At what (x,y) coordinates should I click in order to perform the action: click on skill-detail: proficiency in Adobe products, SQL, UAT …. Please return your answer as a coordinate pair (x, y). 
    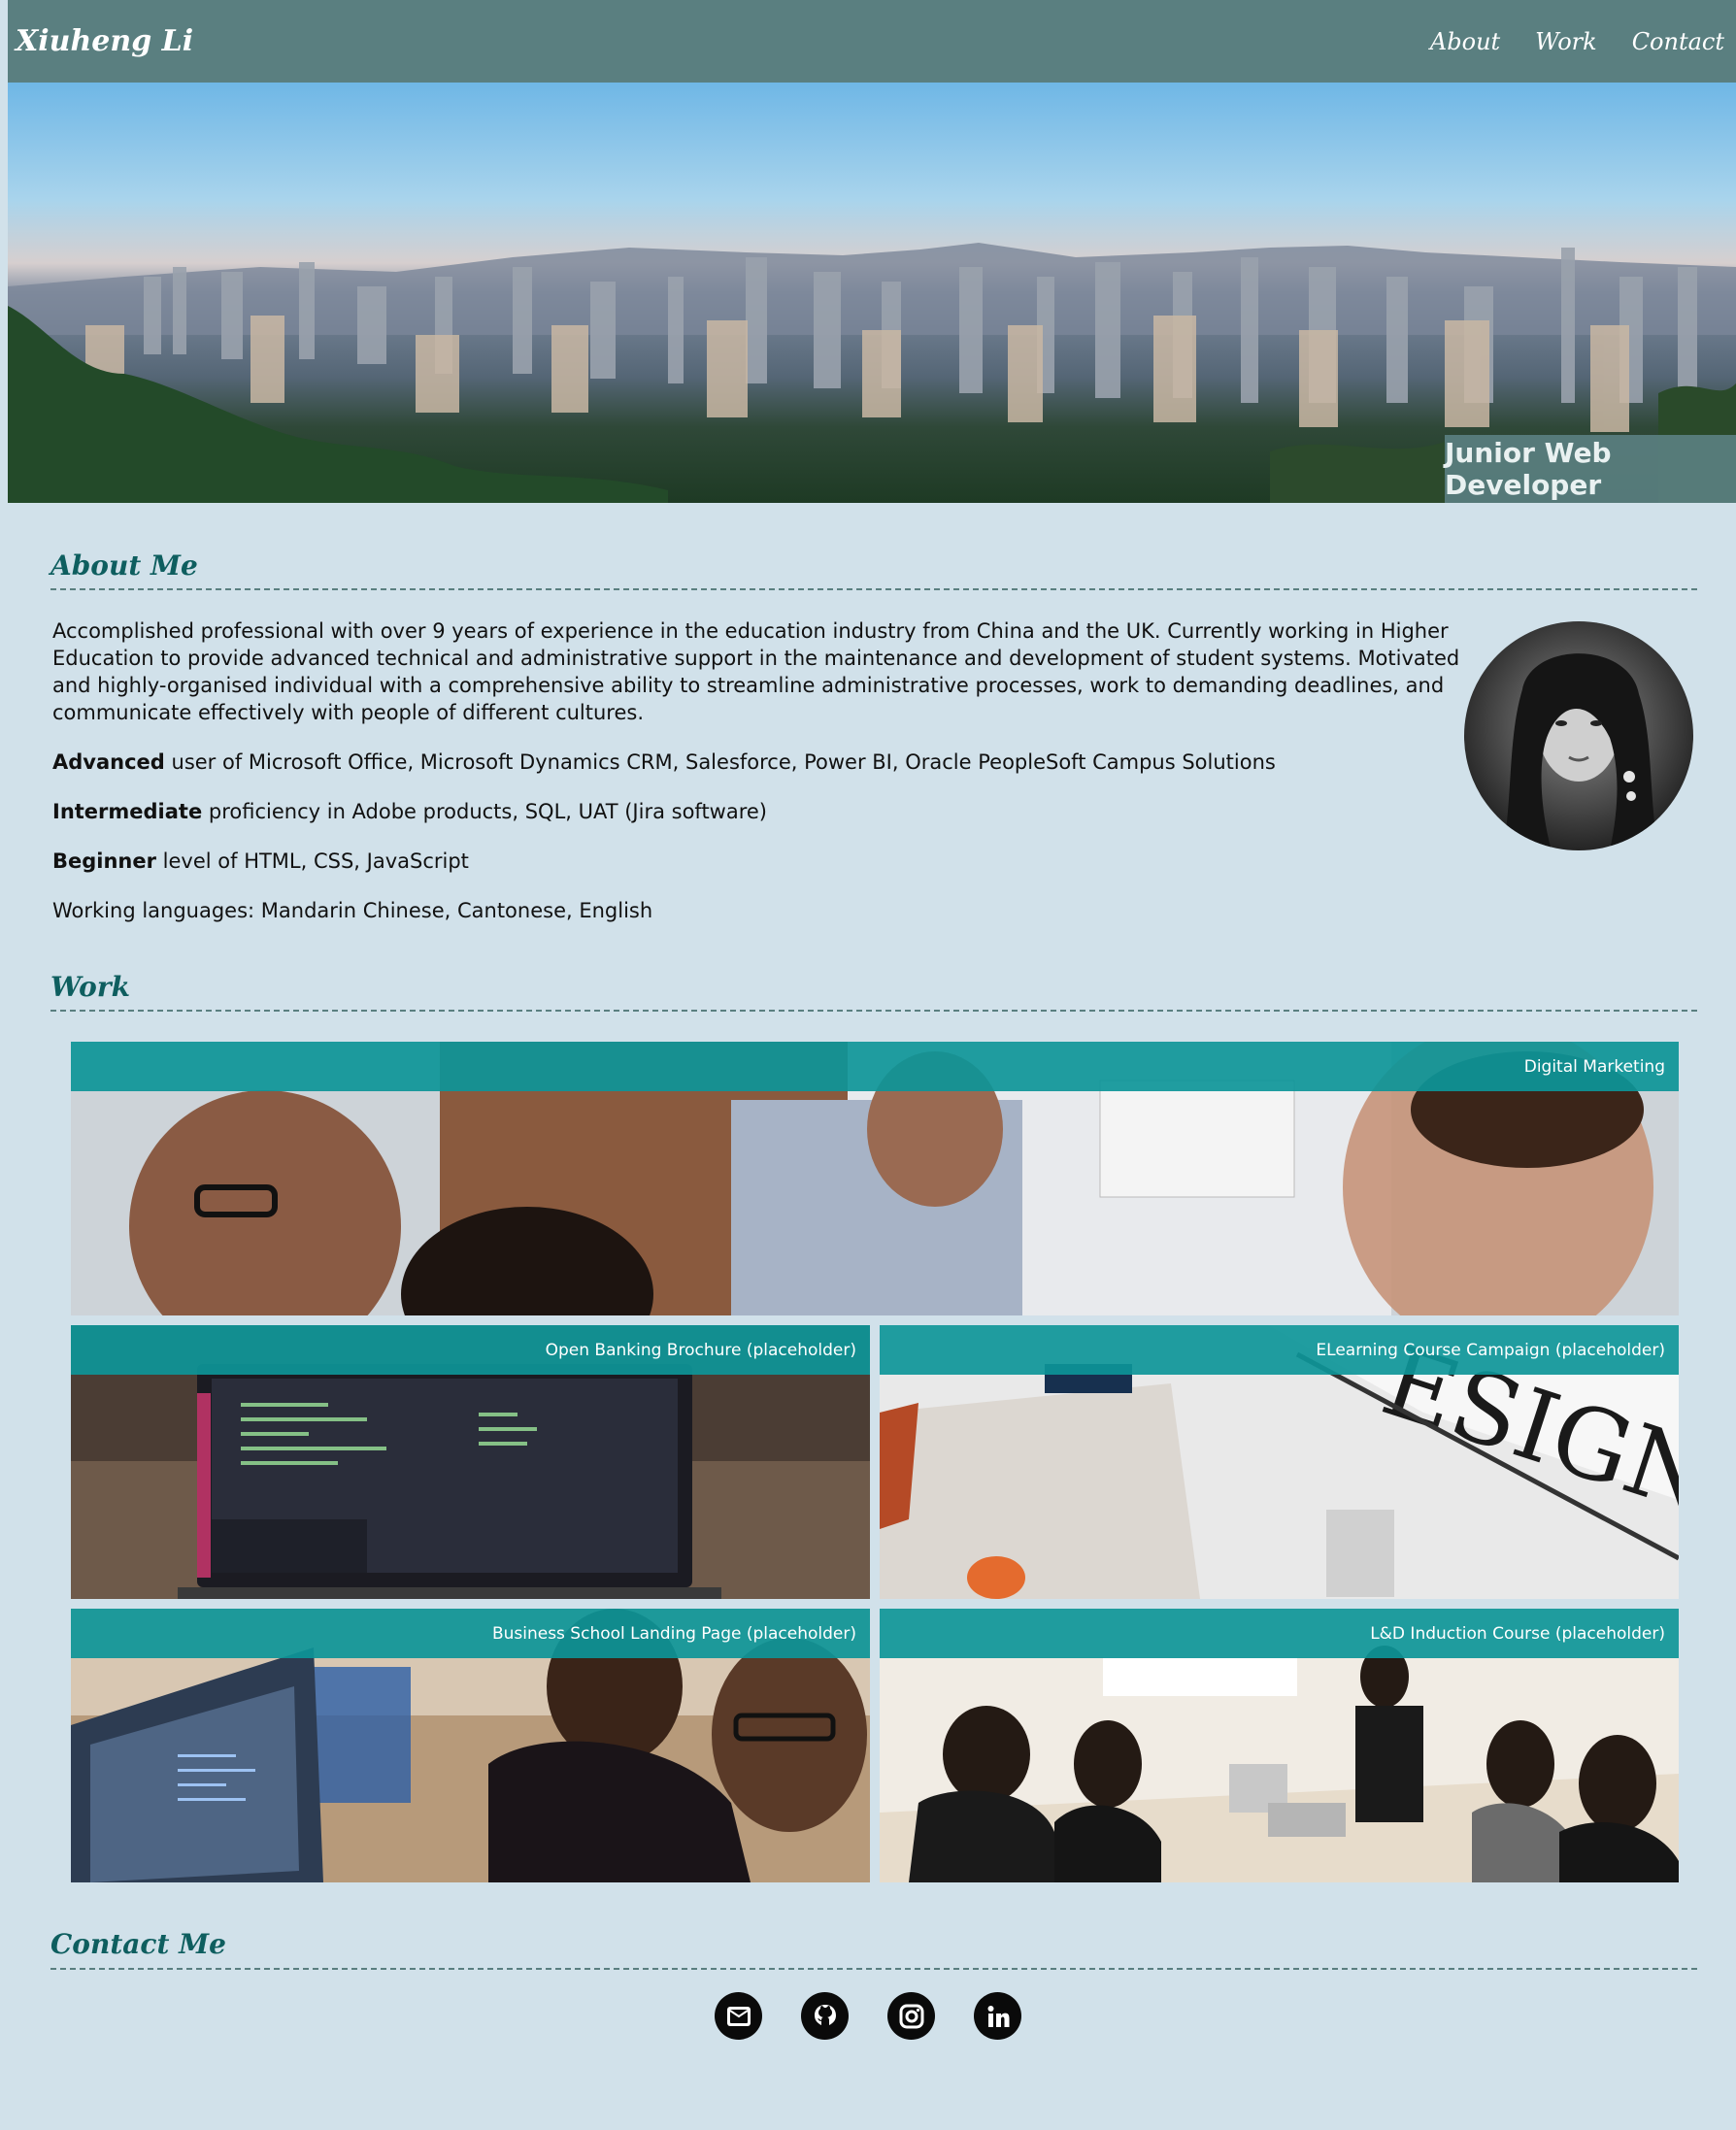
    Looking at the image, I should click on (485, 811).